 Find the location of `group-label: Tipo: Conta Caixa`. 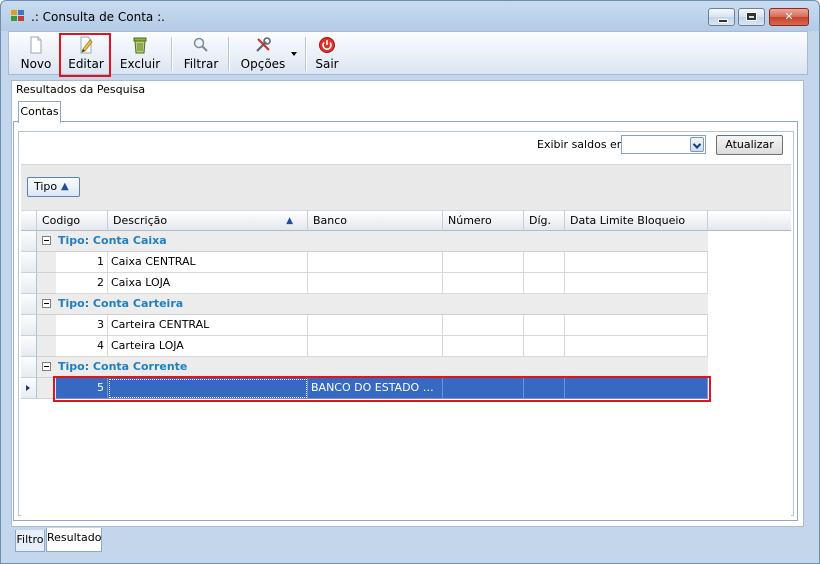

group-label: Tipo: Conta Caixa is located at coordinates (112, 240).